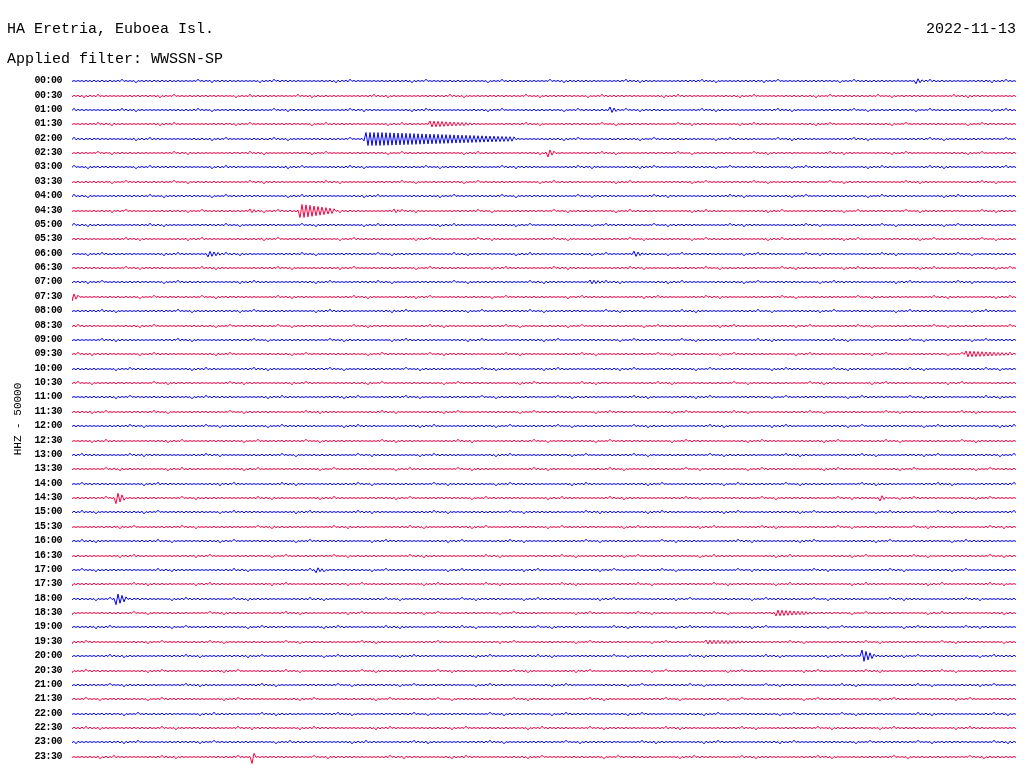 Image resolution: width=1024 pixels, height=780 pixels. What do you see at coordinates (47, 699) in the screenshot?
I see `time-label: 21:30` at bounding box center [47, 699].